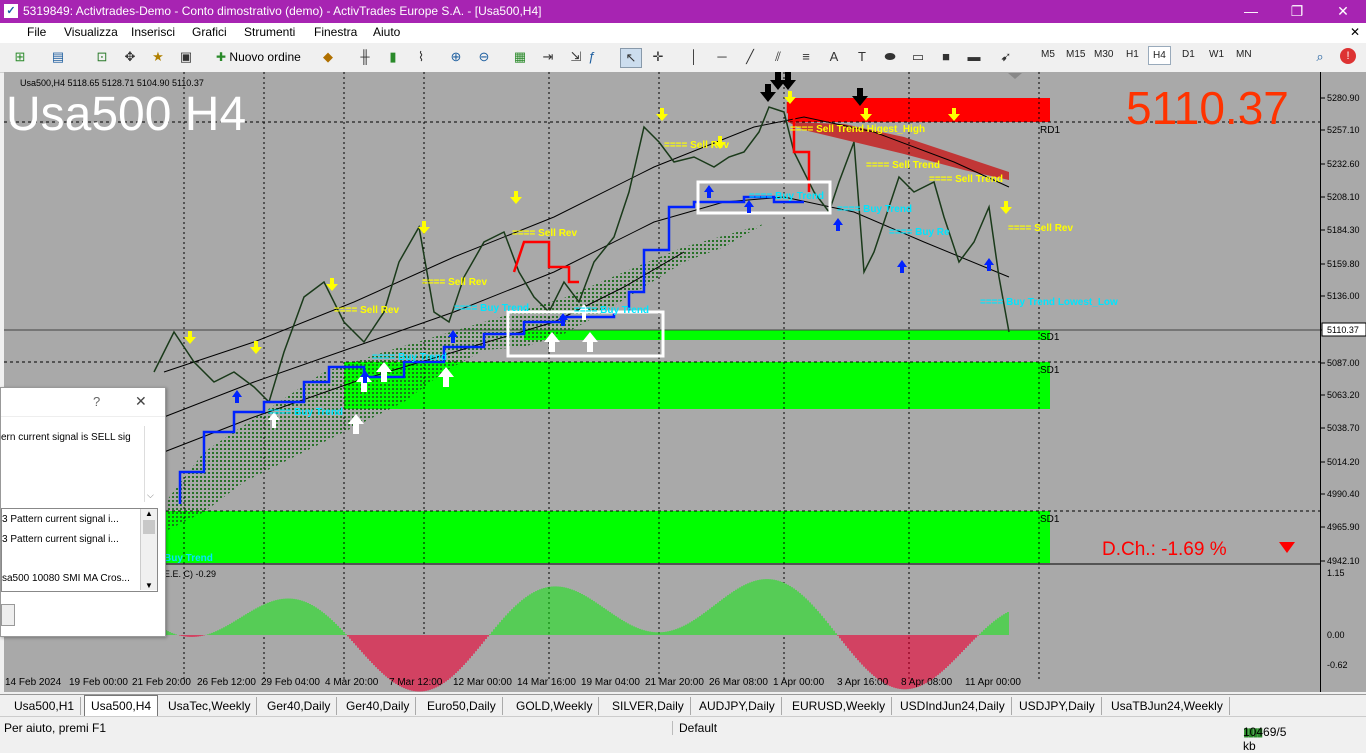  Describe the element at coordinates (1188, 54) in the screenshot. I see `tf-d1: D1` at that location.